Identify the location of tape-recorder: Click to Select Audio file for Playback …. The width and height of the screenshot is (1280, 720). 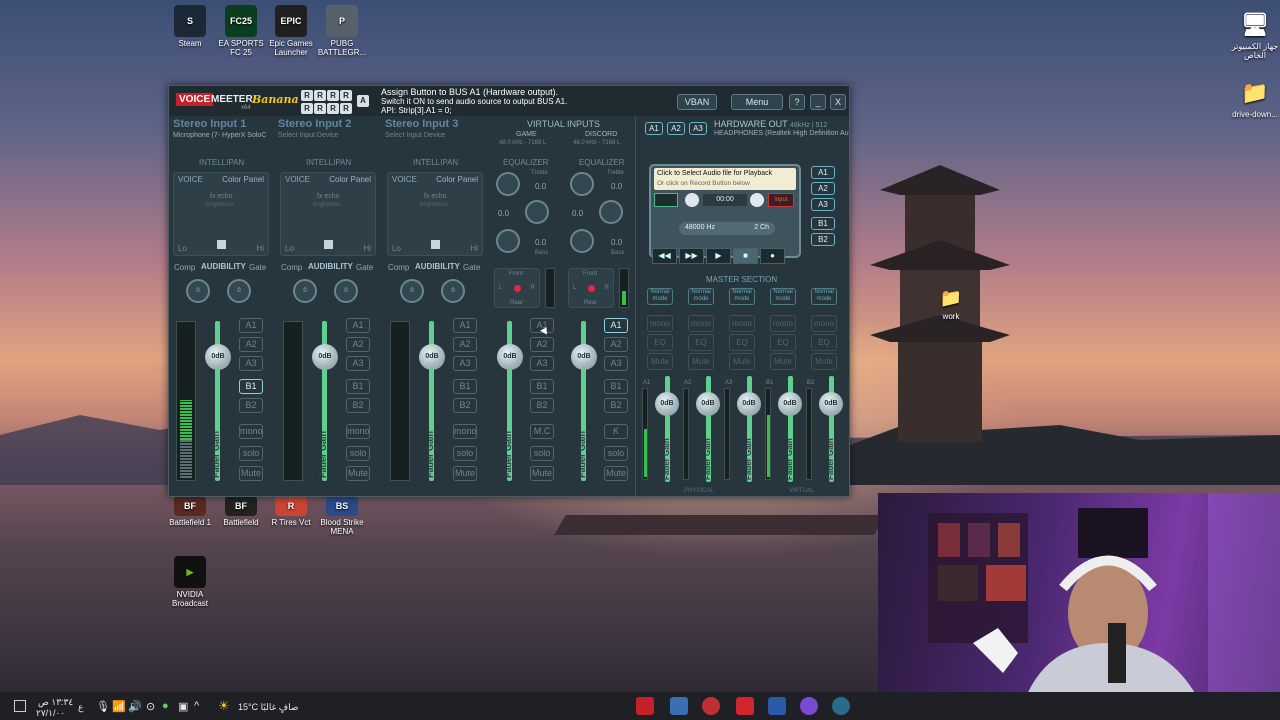
(725, 211).